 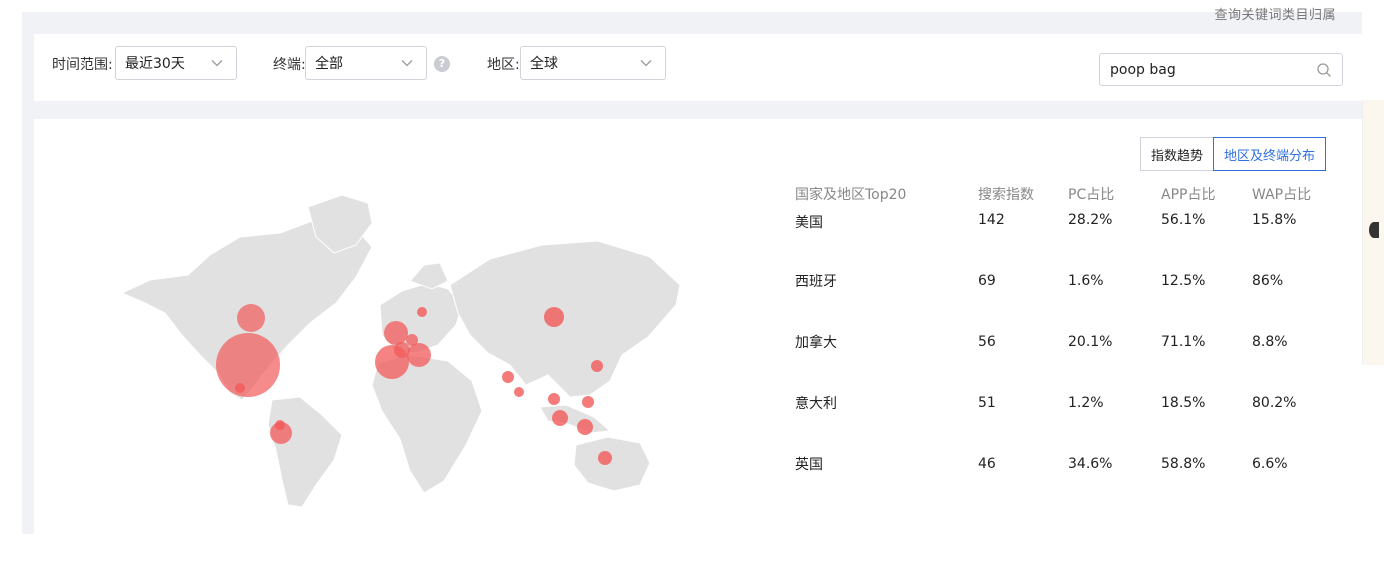 What do you see at coordinates (851, 195) in the screenshot?
I see `header-country: 国家及地区Top20` at bounding box center [851, 195].